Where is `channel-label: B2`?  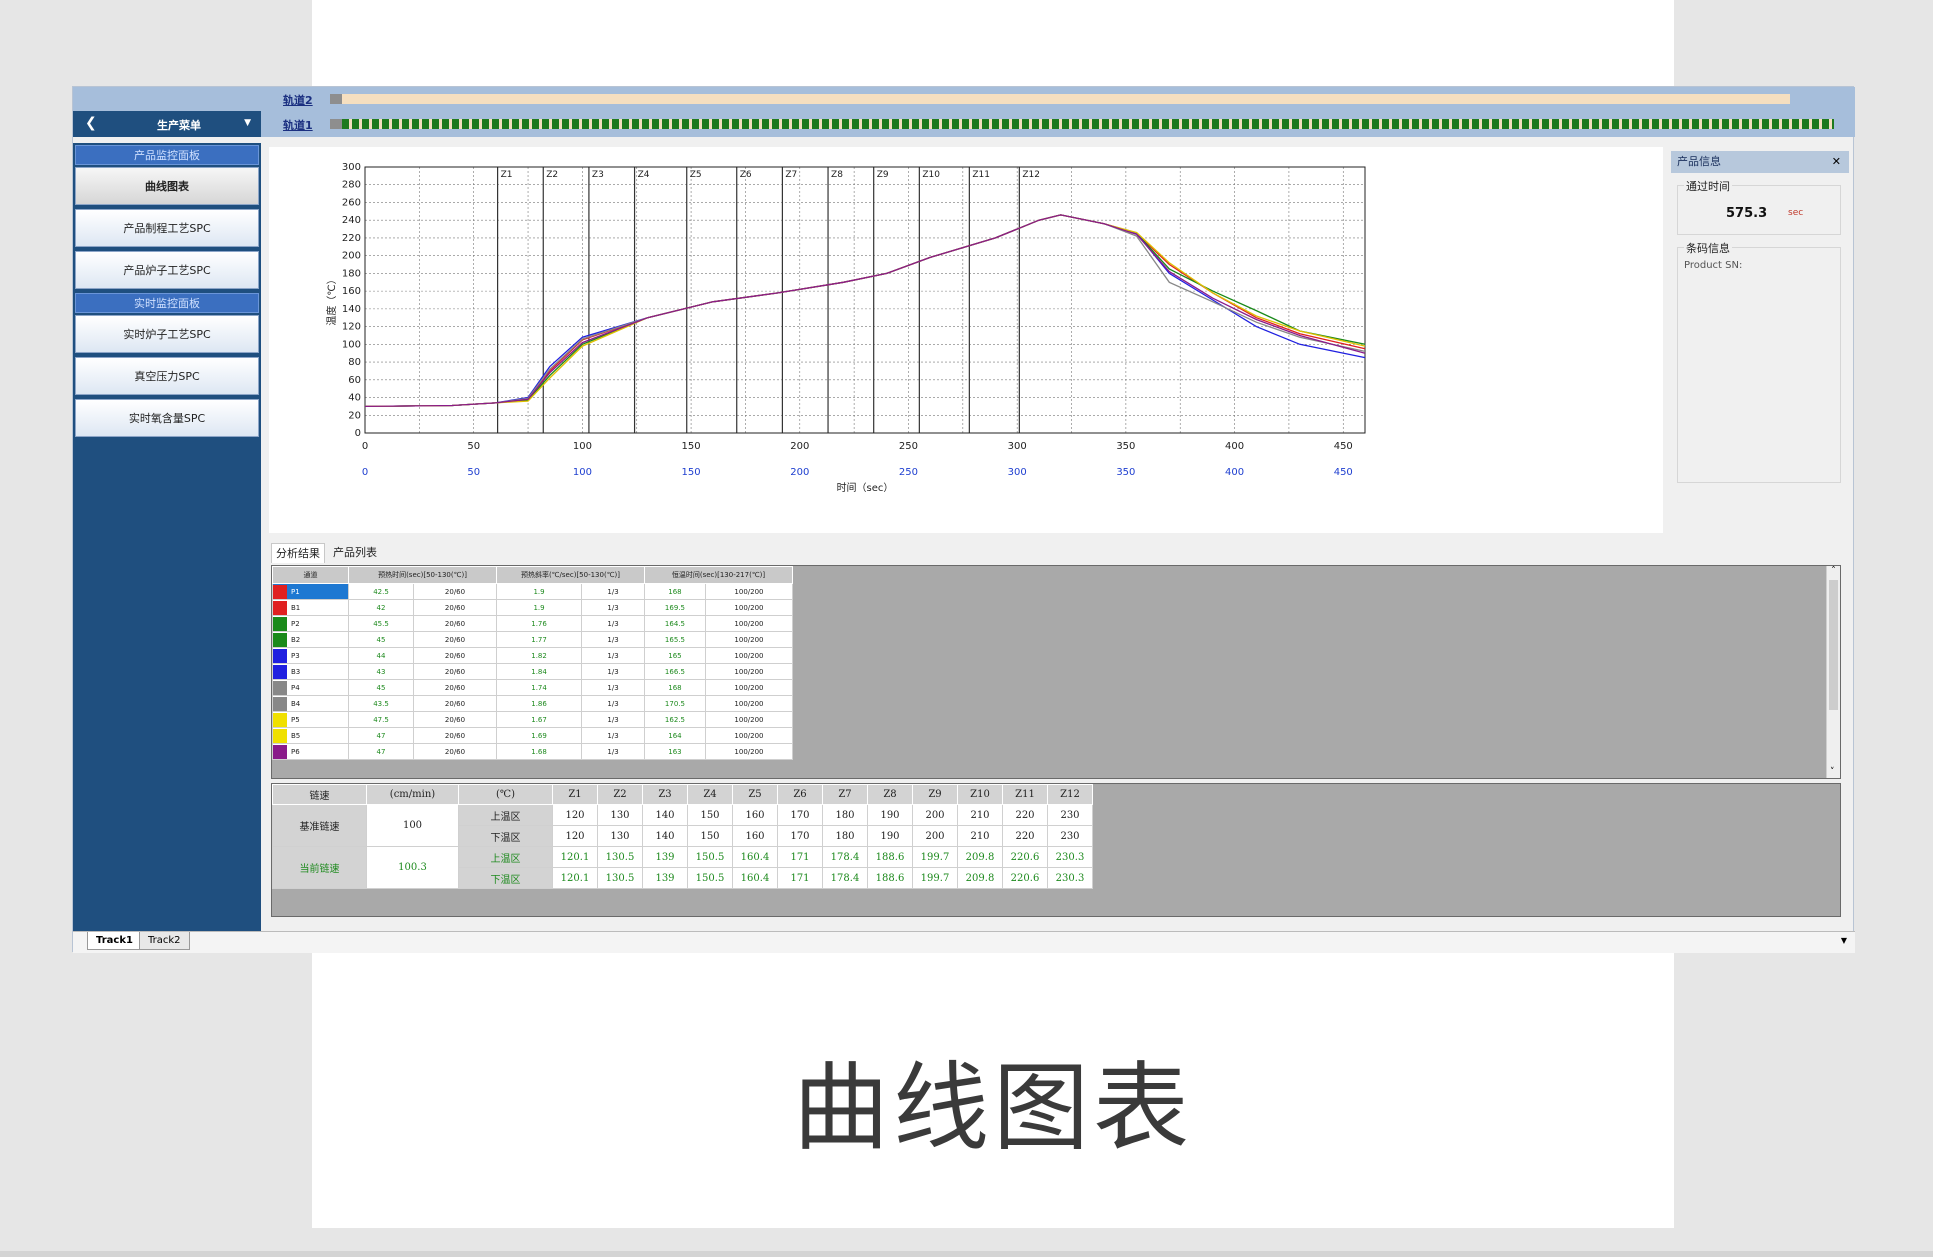 channel-label: B2 is located at coordinates (296, 639).